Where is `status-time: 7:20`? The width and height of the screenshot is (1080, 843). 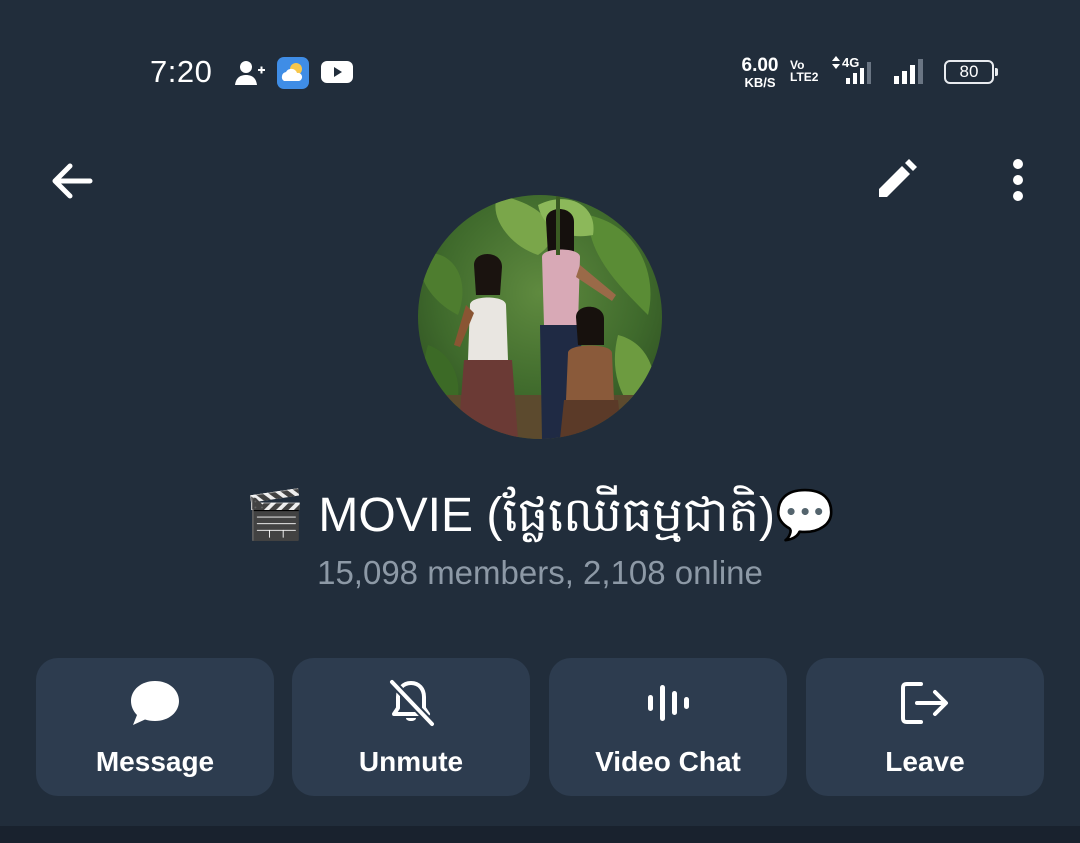 status-time: 7:20 is located at coordinates (181, 71).